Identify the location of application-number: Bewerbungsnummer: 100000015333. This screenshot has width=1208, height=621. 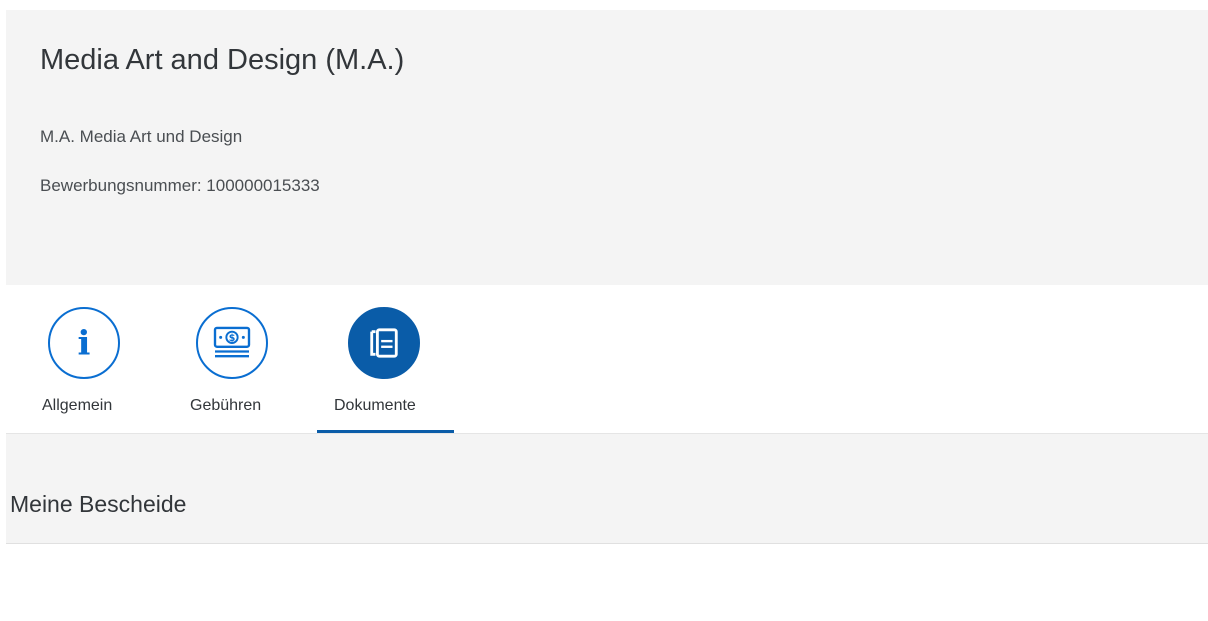
(180, 185).